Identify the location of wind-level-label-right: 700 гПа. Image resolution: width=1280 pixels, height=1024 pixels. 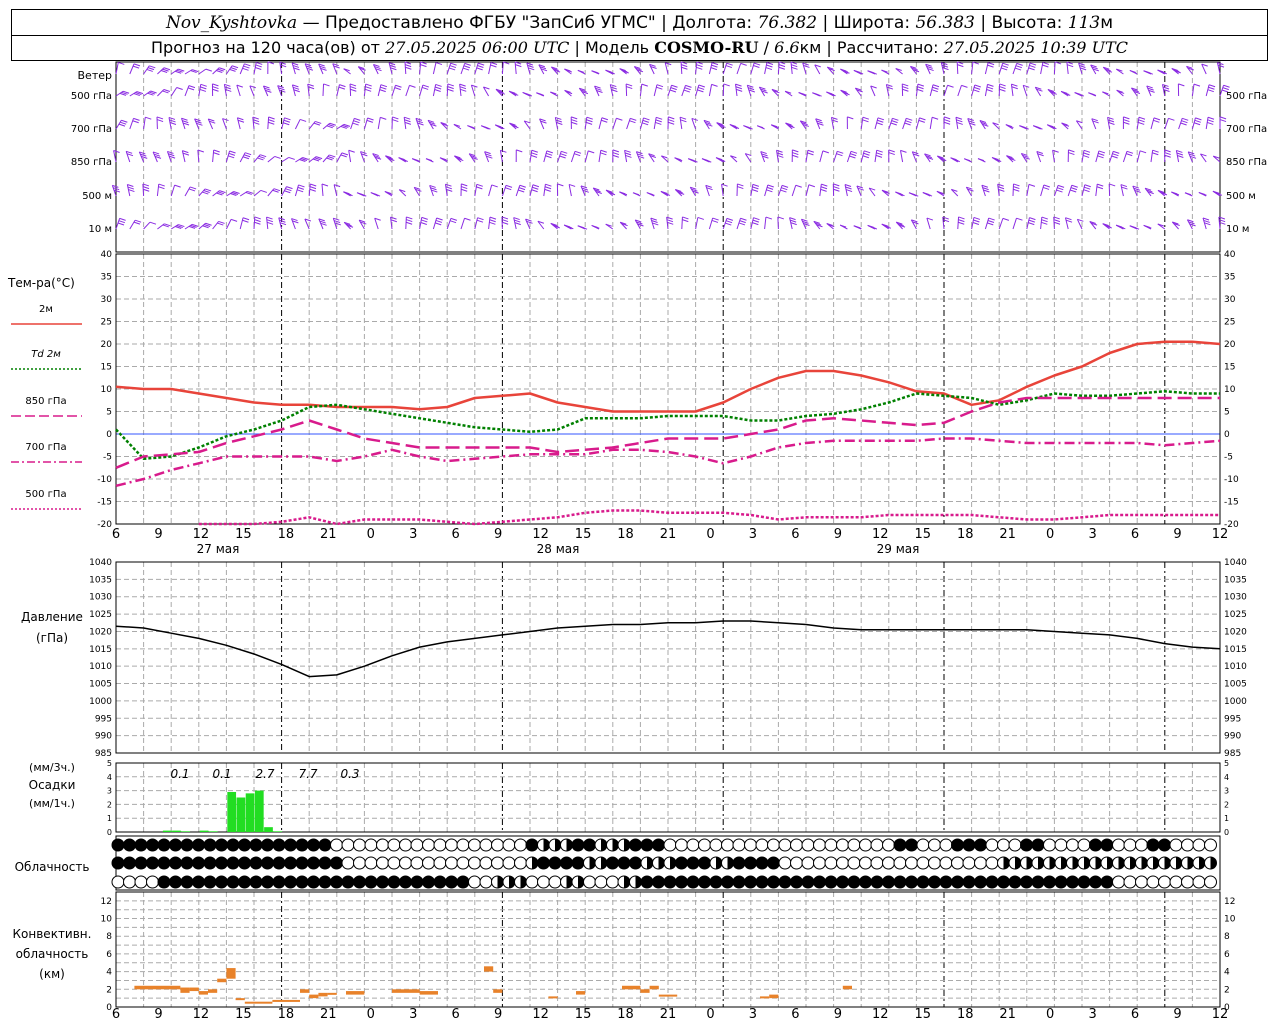
(1246, 129).